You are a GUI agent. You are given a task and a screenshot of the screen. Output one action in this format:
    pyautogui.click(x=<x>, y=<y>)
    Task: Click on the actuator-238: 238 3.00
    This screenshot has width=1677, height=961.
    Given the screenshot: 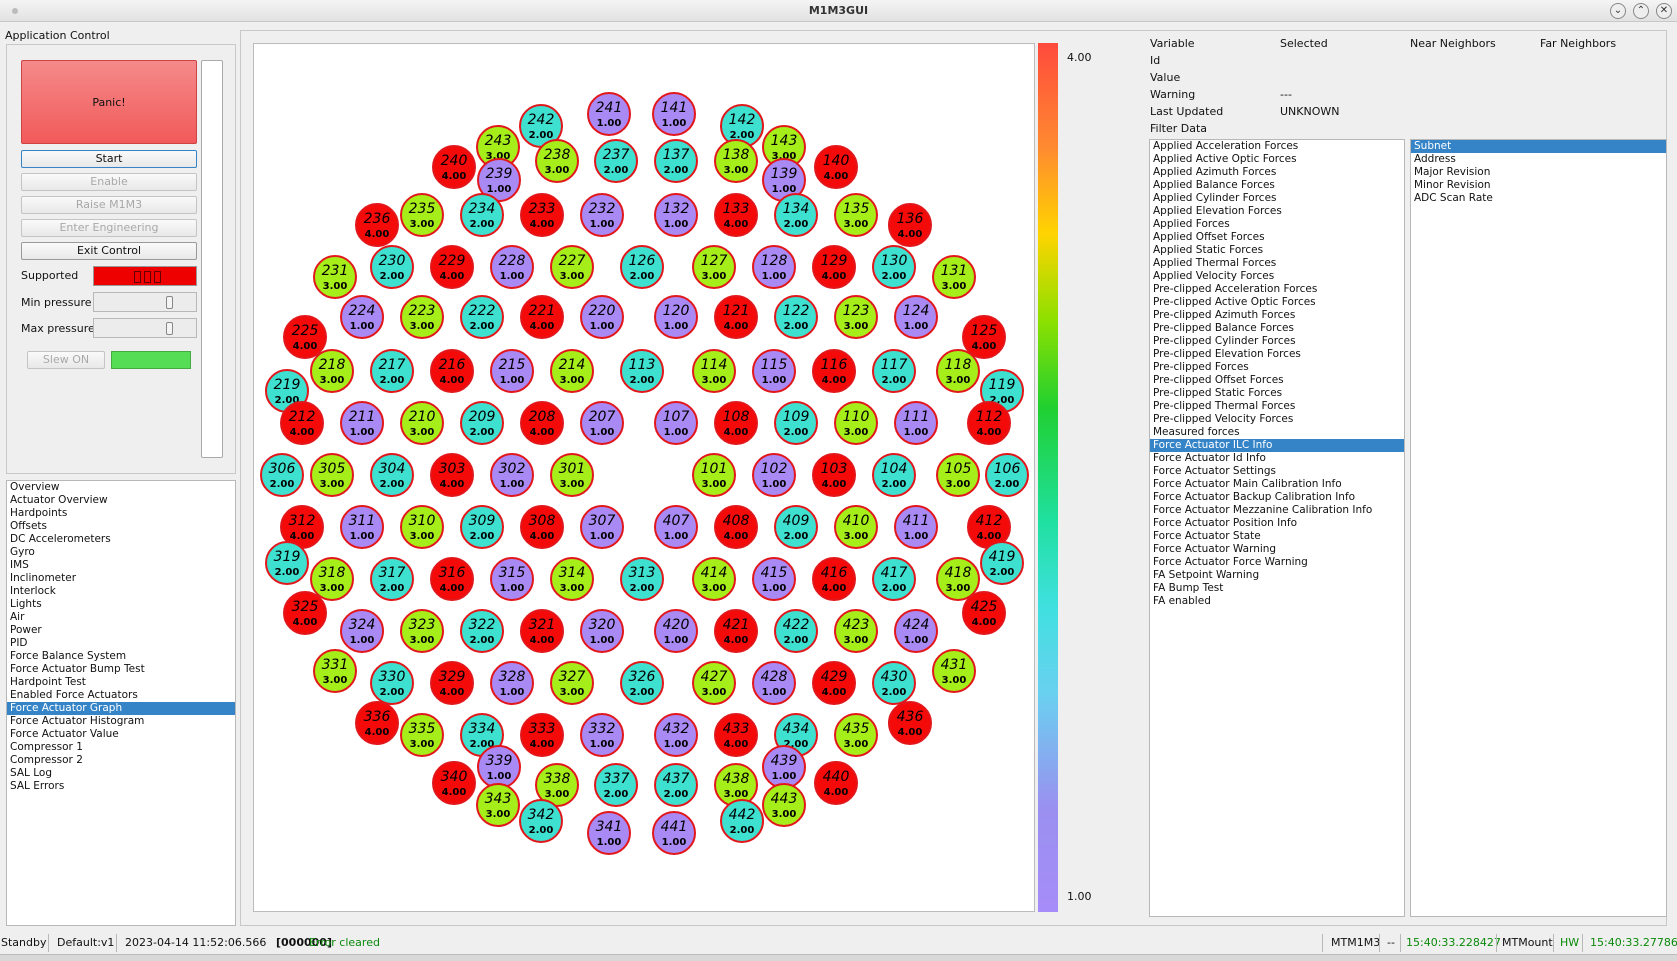 What is the action you would take?
    pyautogui.click(x=557, y=161)
    